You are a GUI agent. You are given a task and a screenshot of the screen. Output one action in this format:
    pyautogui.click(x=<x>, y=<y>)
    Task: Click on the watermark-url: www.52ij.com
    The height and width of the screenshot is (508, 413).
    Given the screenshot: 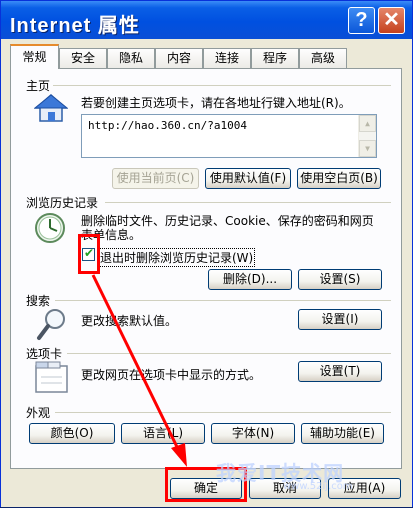 What is the action you would take?
    pyautogui.click(x=318, y=486)
    